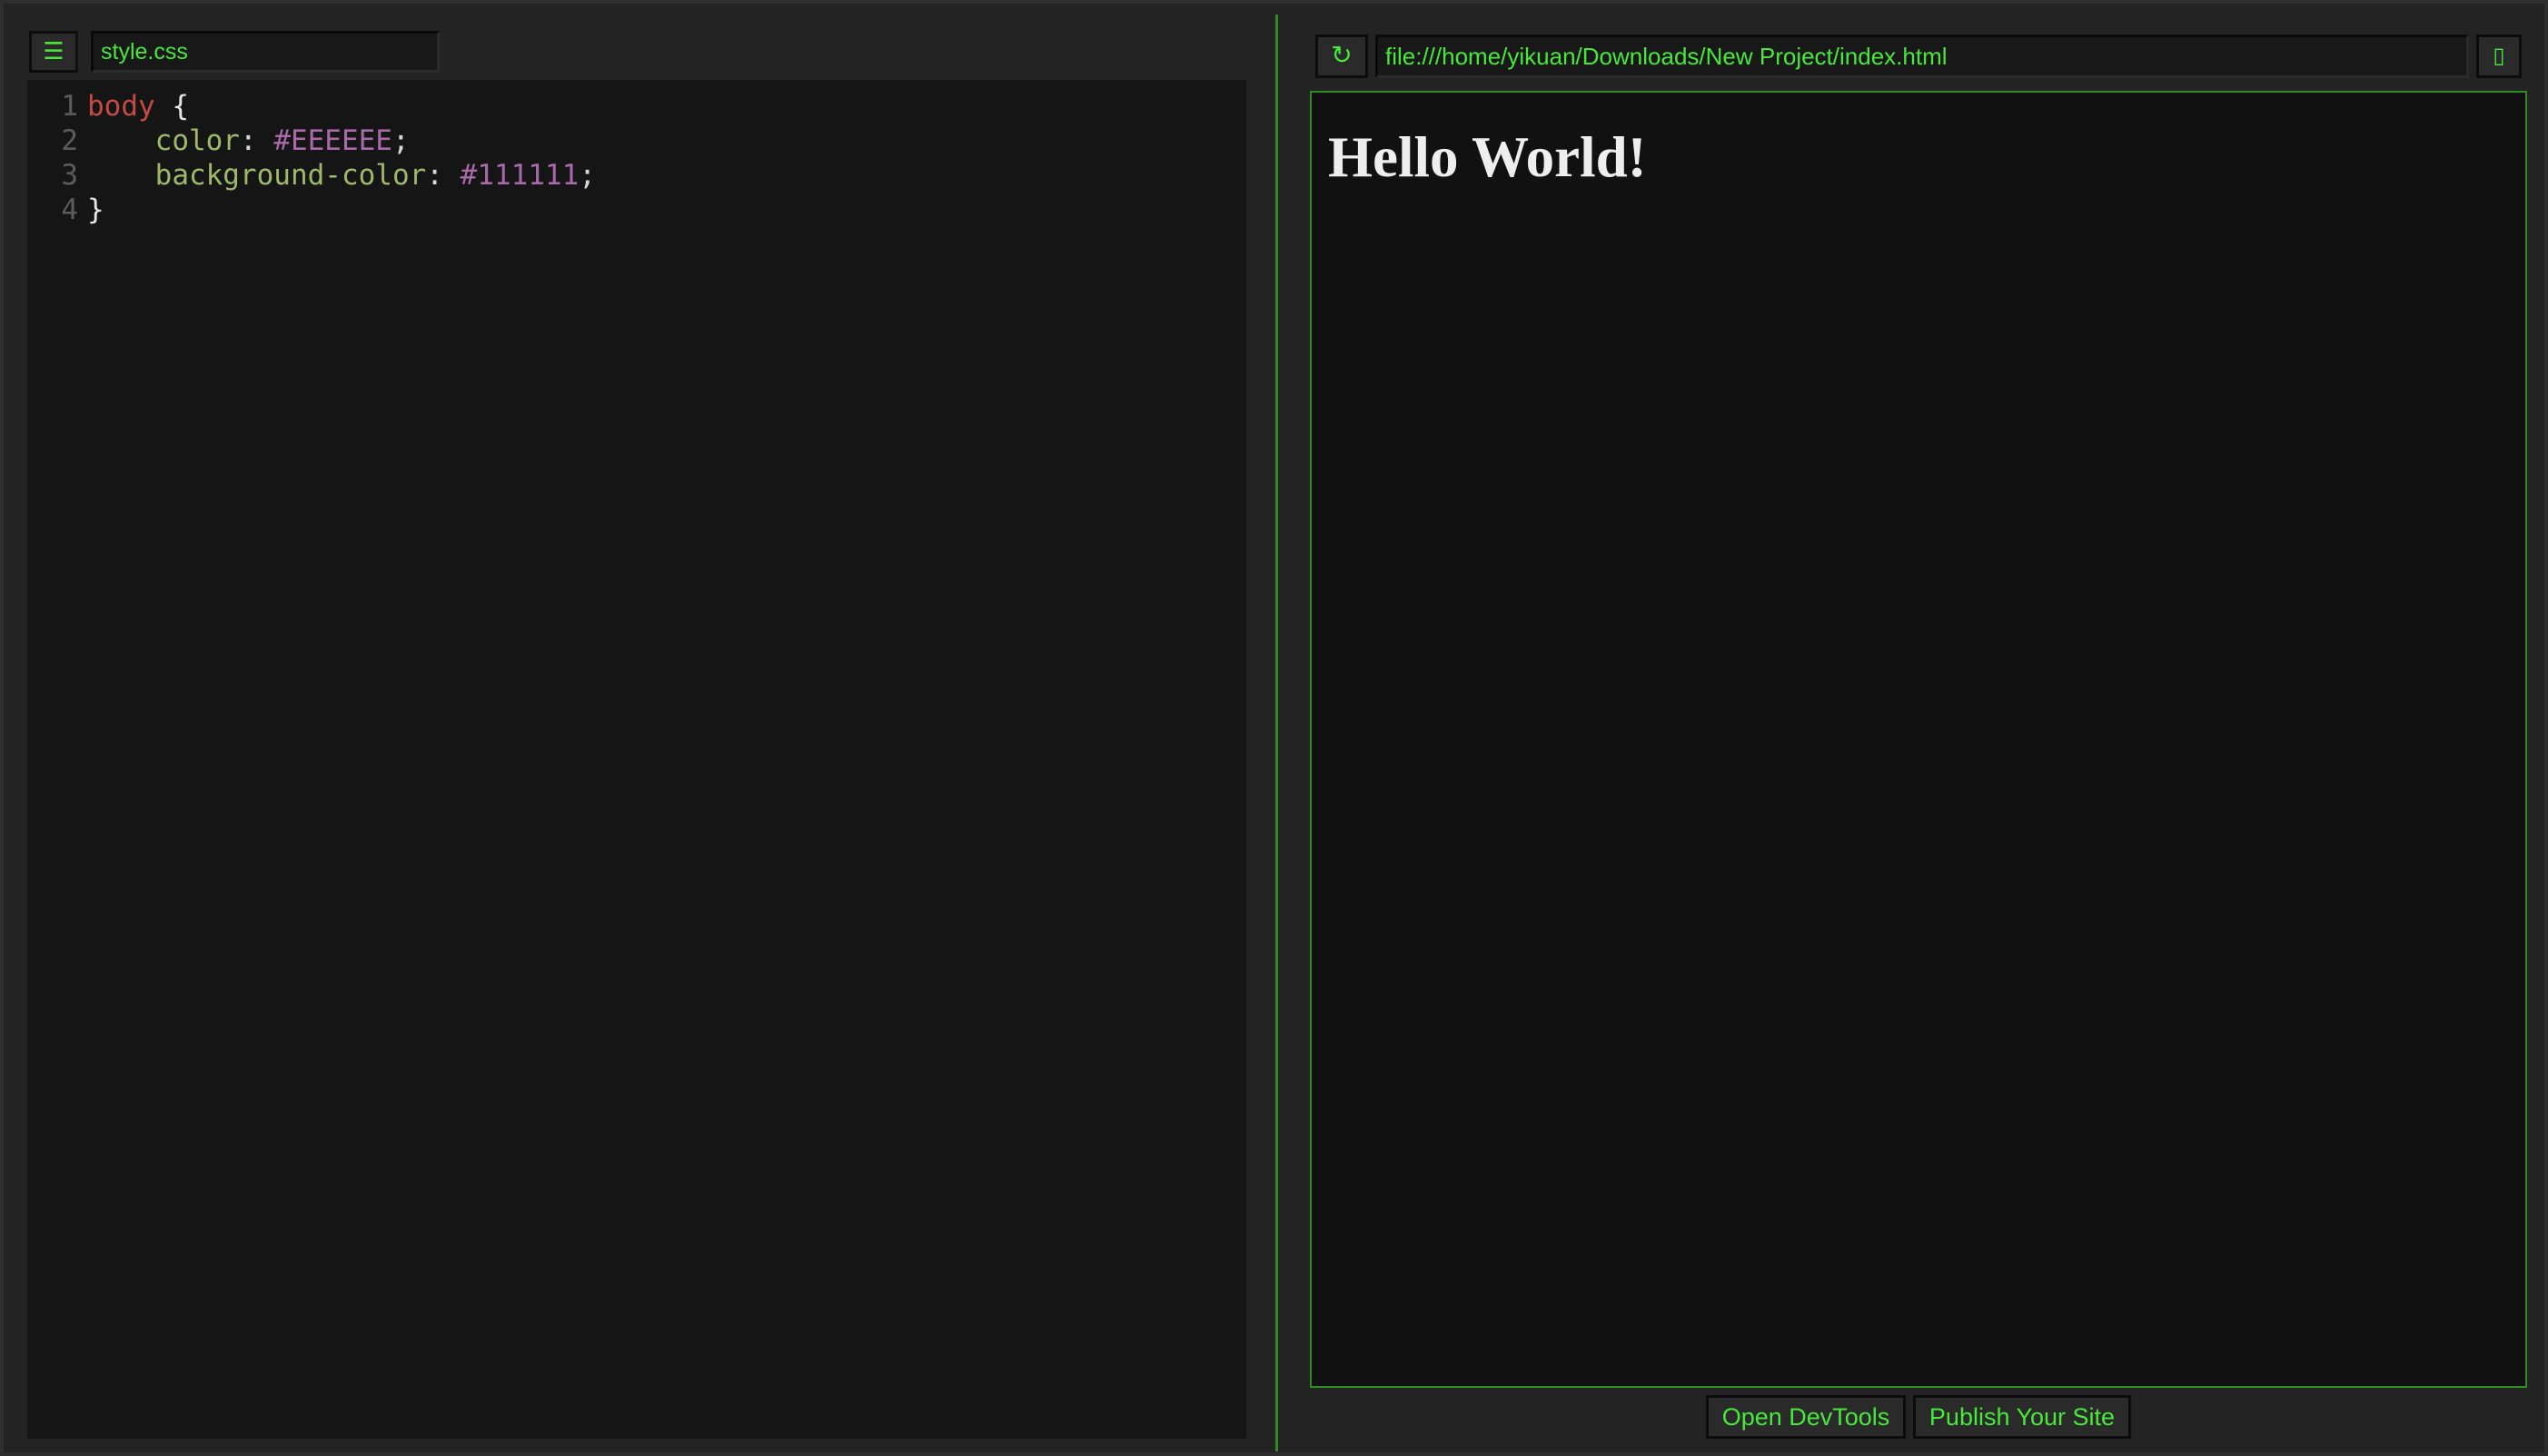 The height and width of the screenshot is (1456, 2548). What do you see at coordinates (332, 140) in the screenshot?
I see `code-token-value: #EEEEEE` at bounding box center [332, 140].